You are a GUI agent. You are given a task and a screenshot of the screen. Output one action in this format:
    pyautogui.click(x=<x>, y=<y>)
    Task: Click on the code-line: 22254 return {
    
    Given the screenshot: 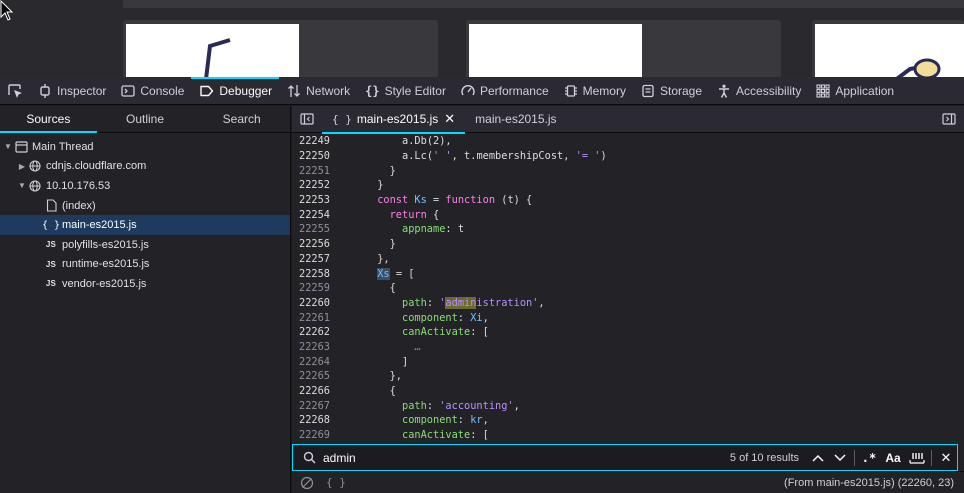 What is the action you would take?
    pyautogui.click(x=628, y=214)
    